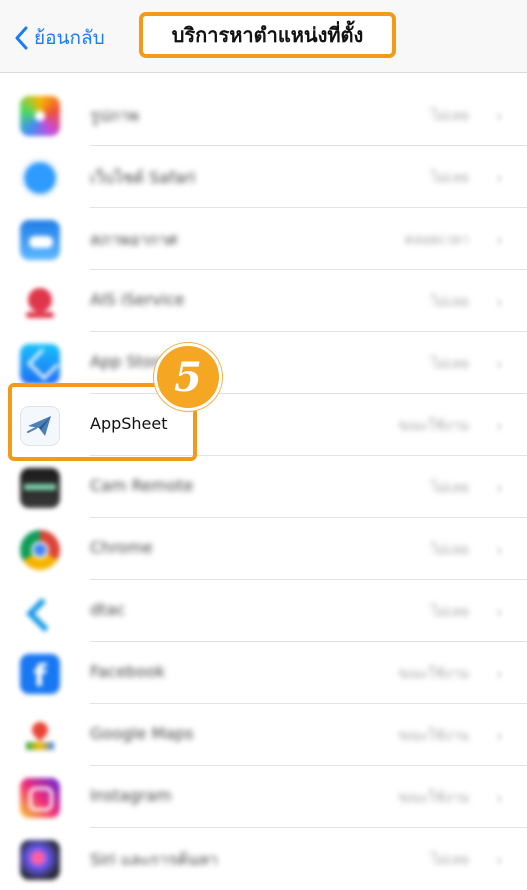 This screenshot has height=890, width=527. I want to click on list-item: AIS iService ไม่เลย ›, so click(263, 301).